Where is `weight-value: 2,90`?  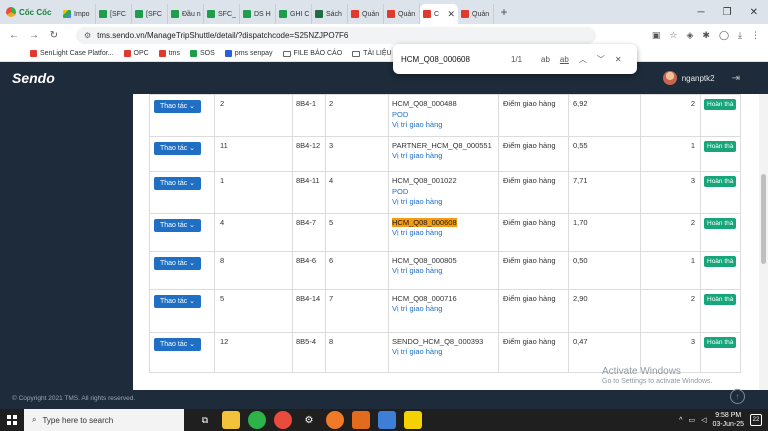
weight-value: 2,90 is located at coordinates (580, 298).